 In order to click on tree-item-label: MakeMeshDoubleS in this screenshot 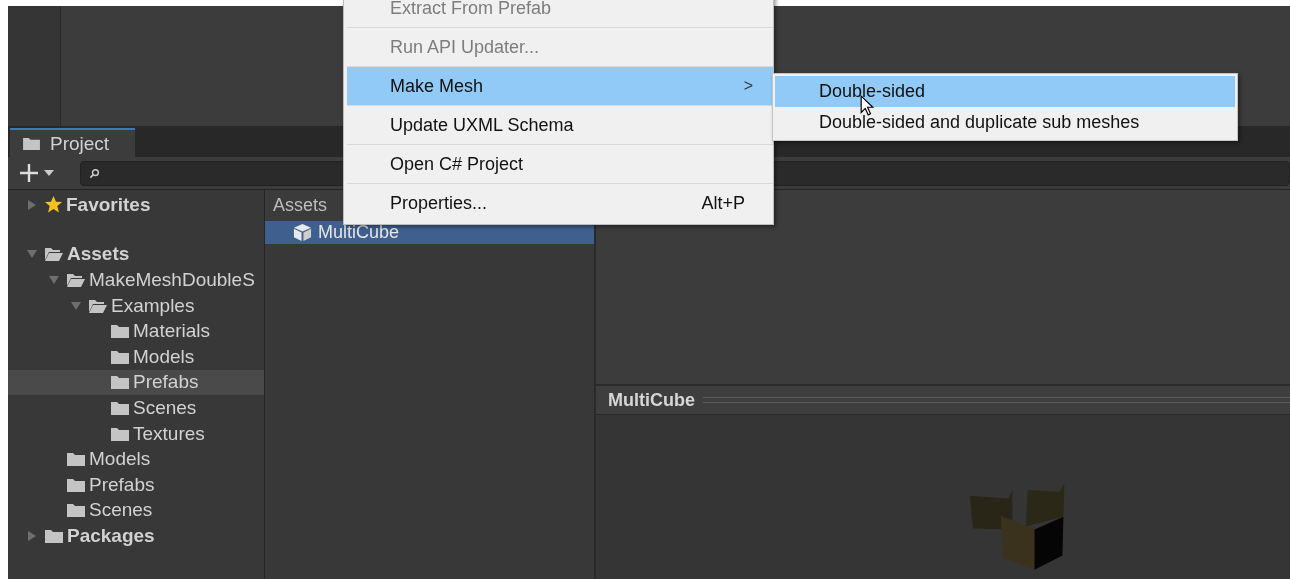, I will do `click(172, 280)`.